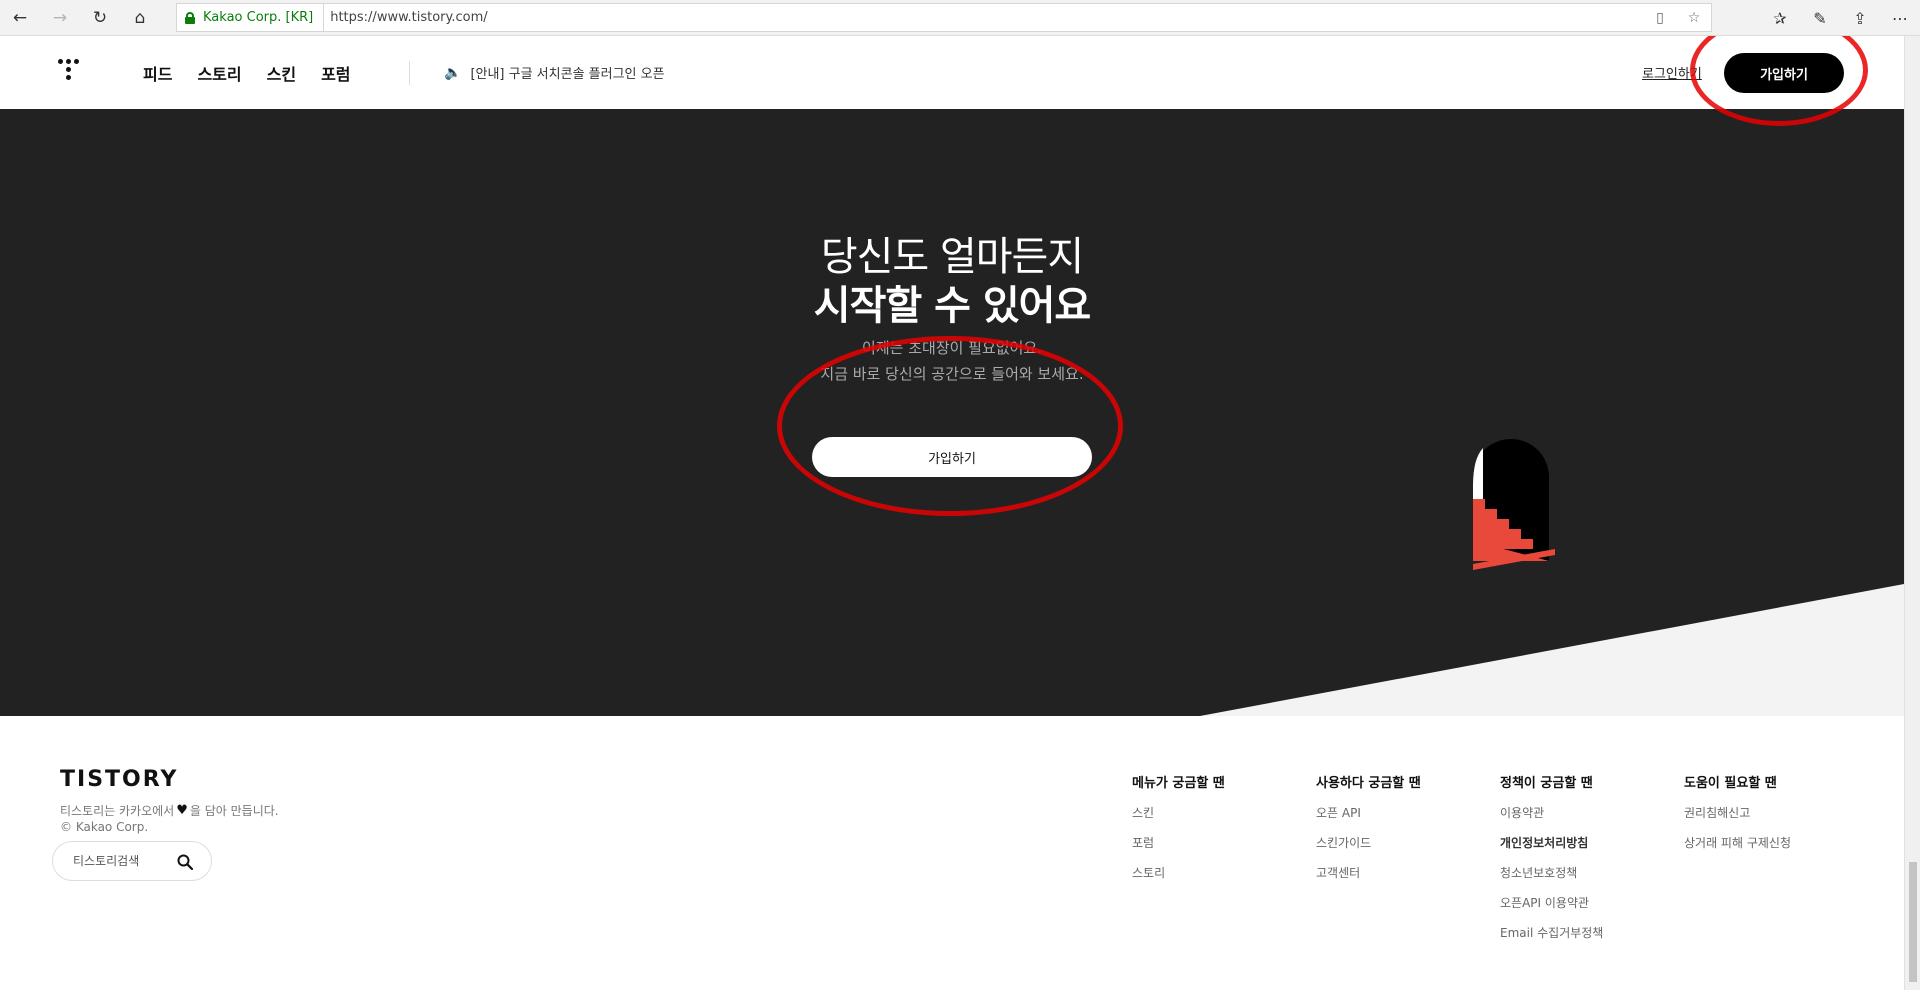 The height and width of the screenshot is (990, 1920). Describe the element at coordinates (335, 73) in the screenshot. I see `nav-forum: 포럼` at that location.